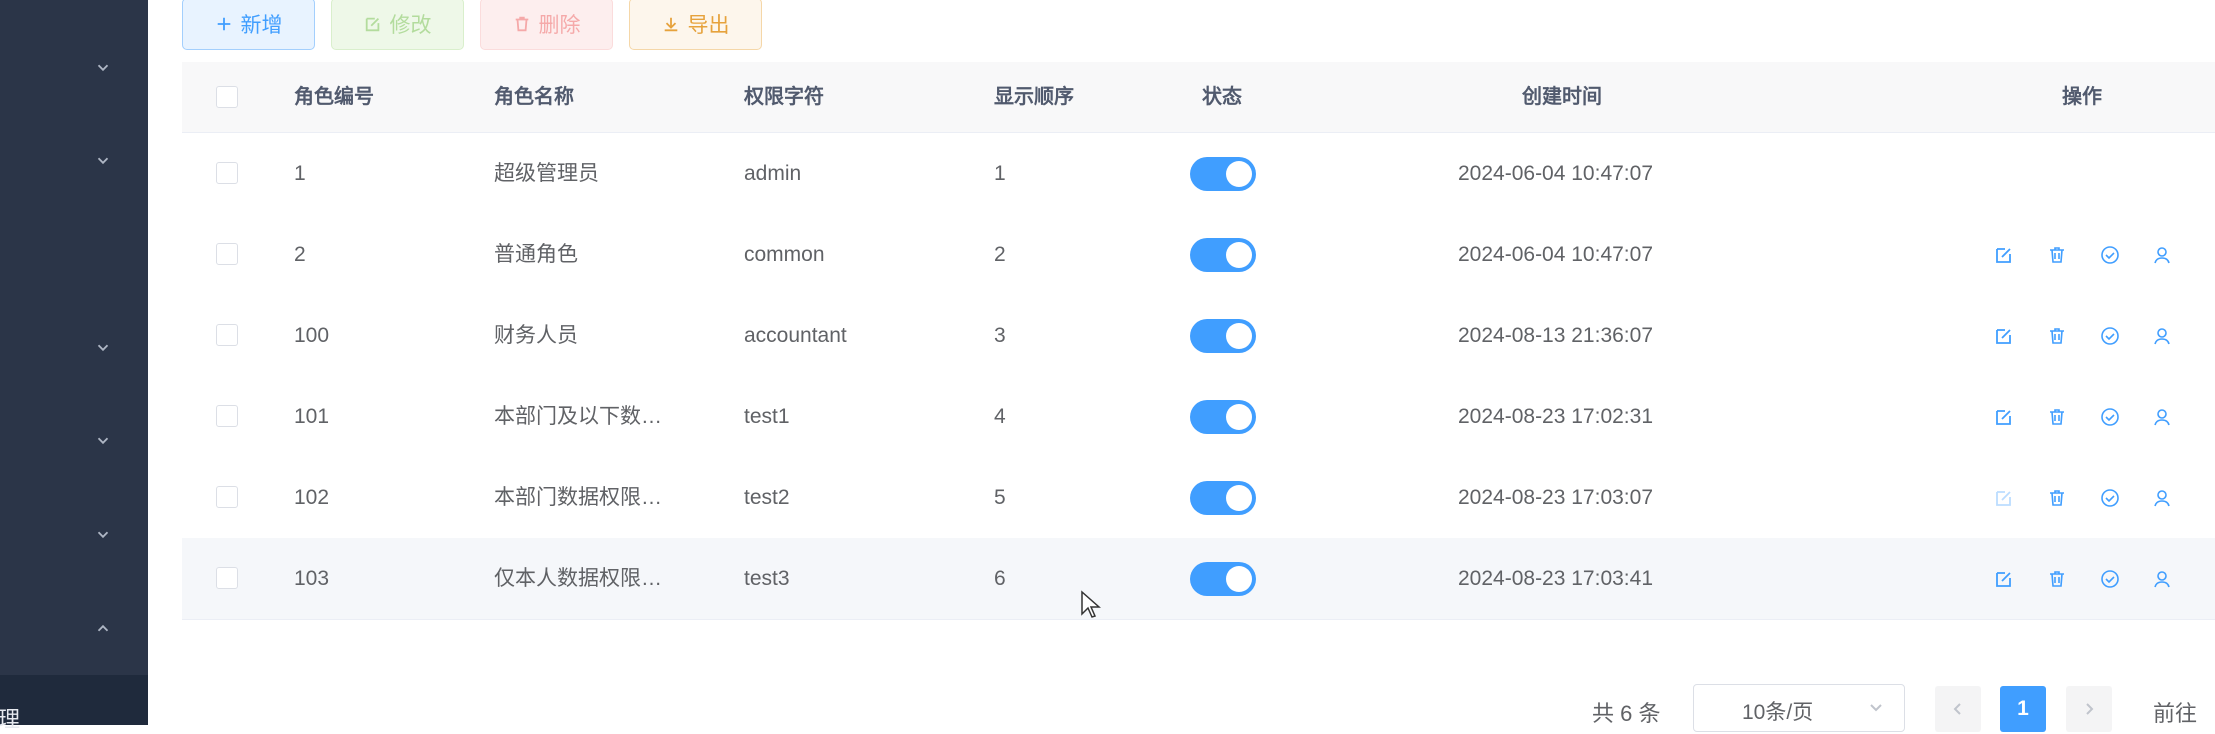 The width and height of the screenshot is (2215, 734). Describe the element at coordinates (1222, 97) in the screenshot. I see `column-header-status: 状态` at that location.